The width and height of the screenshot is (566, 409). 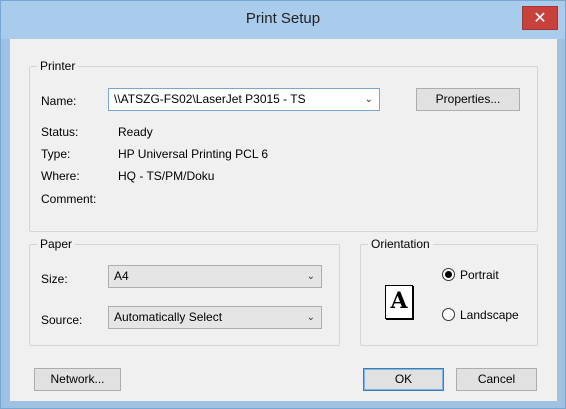 I want to click on type-value: HP Universal Printing PCL 6, so click(x=193, y=154).